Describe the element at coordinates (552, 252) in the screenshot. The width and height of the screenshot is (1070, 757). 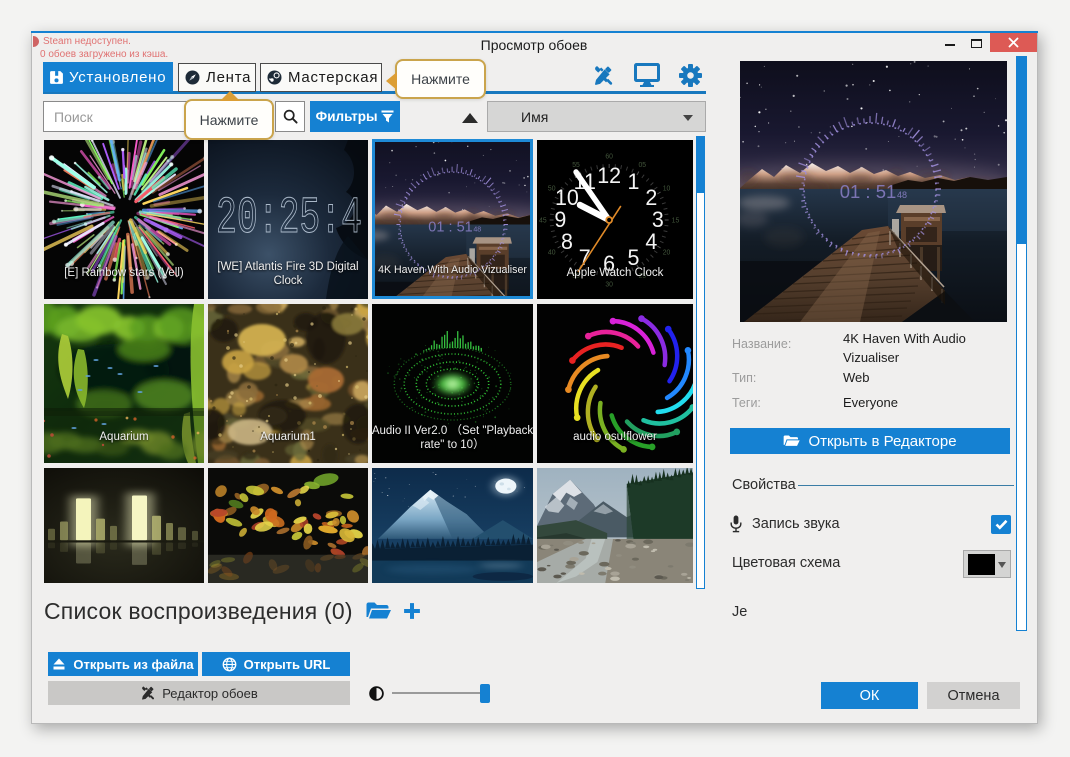
I see `svg-text: 40` at that location.